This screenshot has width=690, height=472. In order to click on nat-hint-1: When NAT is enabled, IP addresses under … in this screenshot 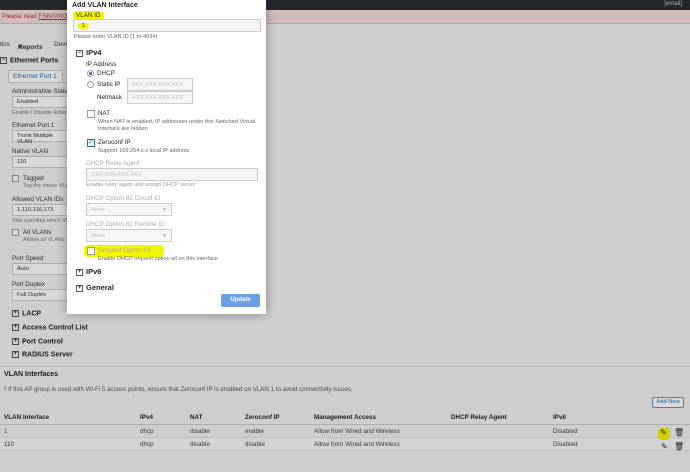, I will do `click(177, 122)`.